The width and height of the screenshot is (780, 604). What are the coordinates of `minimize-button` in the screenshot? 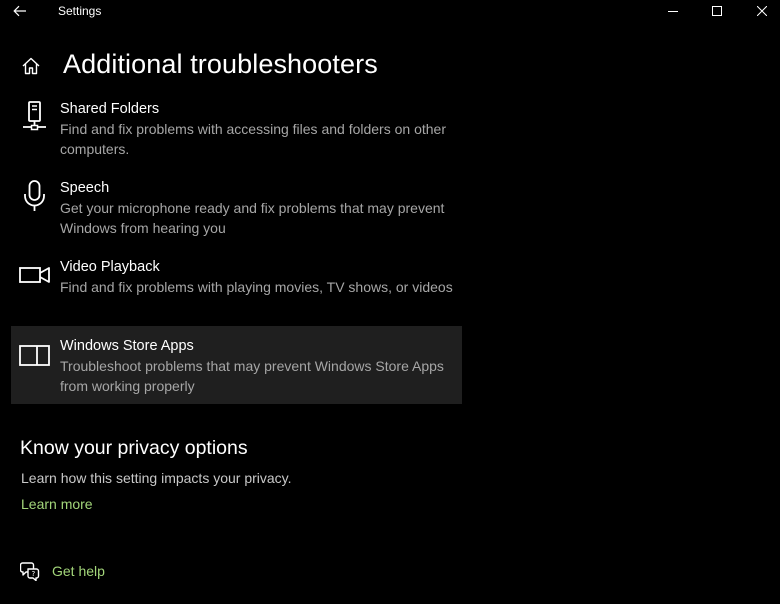 It's located at (673, 11).